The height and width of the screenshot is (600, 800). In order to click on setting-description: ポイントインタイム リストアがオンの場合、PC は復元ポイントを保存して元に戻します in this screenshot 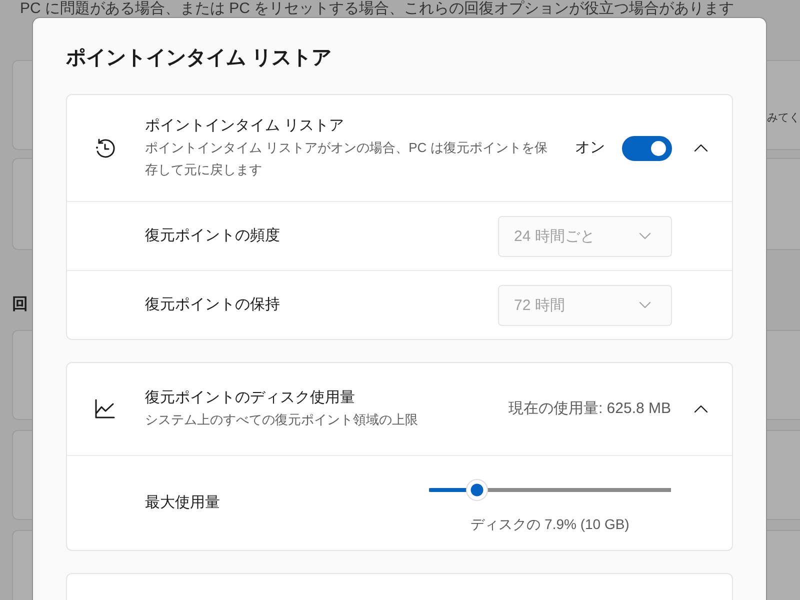, I will do `click(346, 159)`.